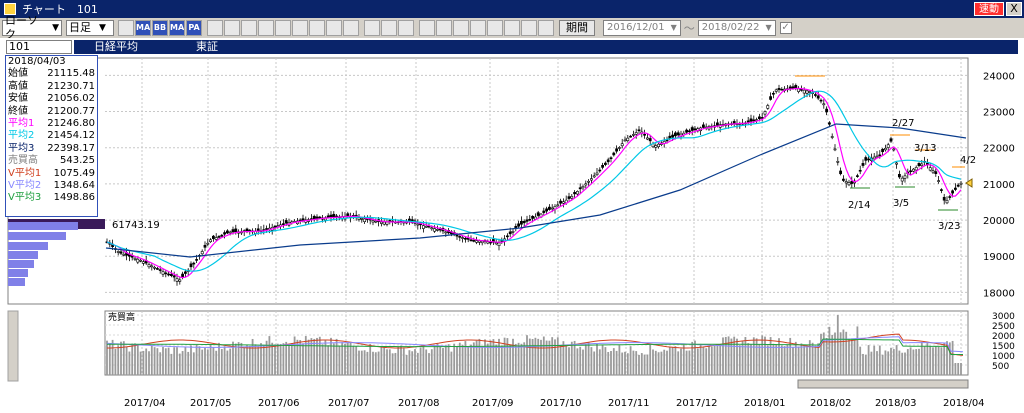  I want to click on volume-tick-label: 500, so click(1000, 367).